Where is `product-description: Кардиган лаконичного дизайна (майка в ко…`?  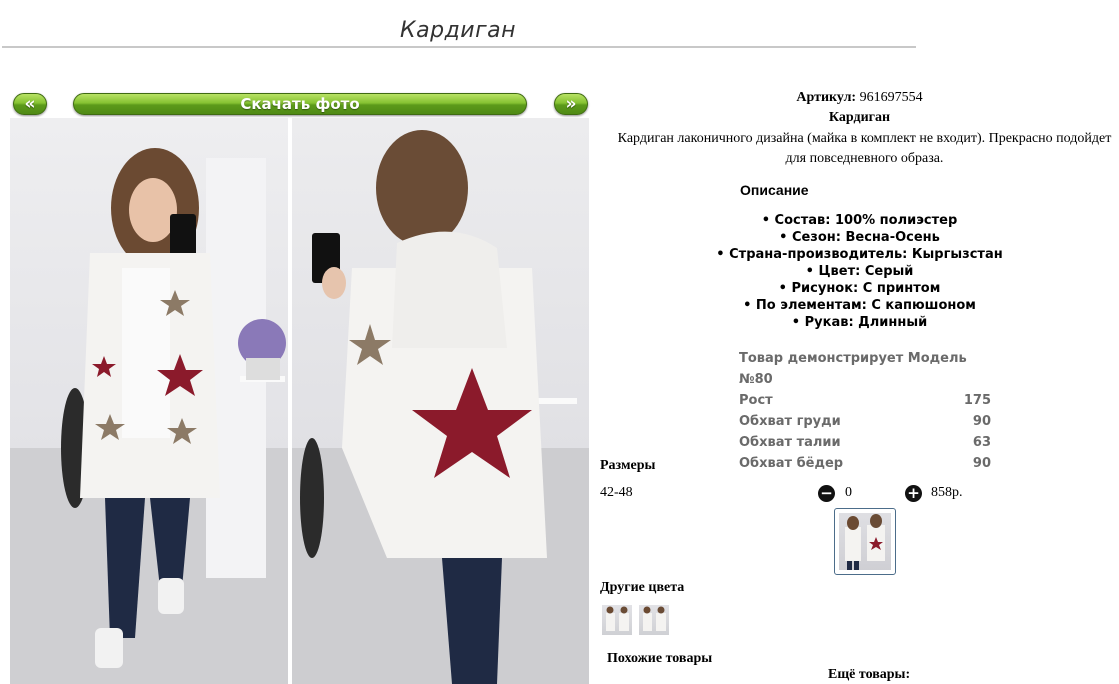
product-description: Кардиган лаконичного дизайна (майка в ко… is located at coordinates (864, 148).